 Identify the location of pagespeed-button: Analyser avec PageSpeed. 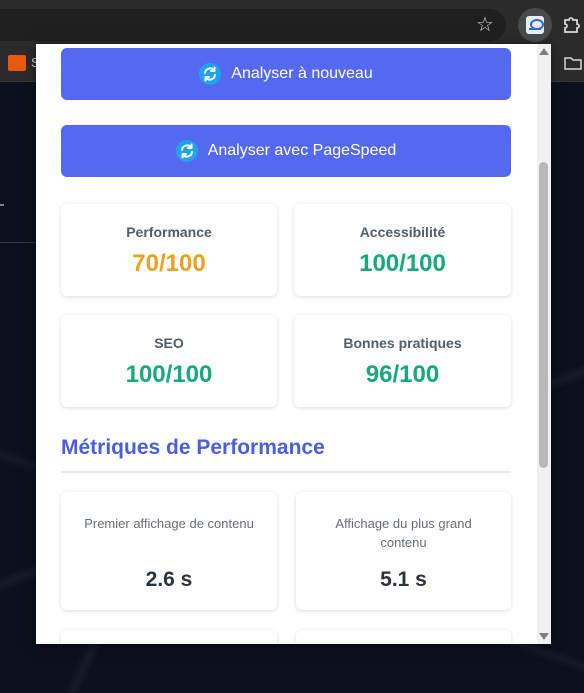
(286, 151).